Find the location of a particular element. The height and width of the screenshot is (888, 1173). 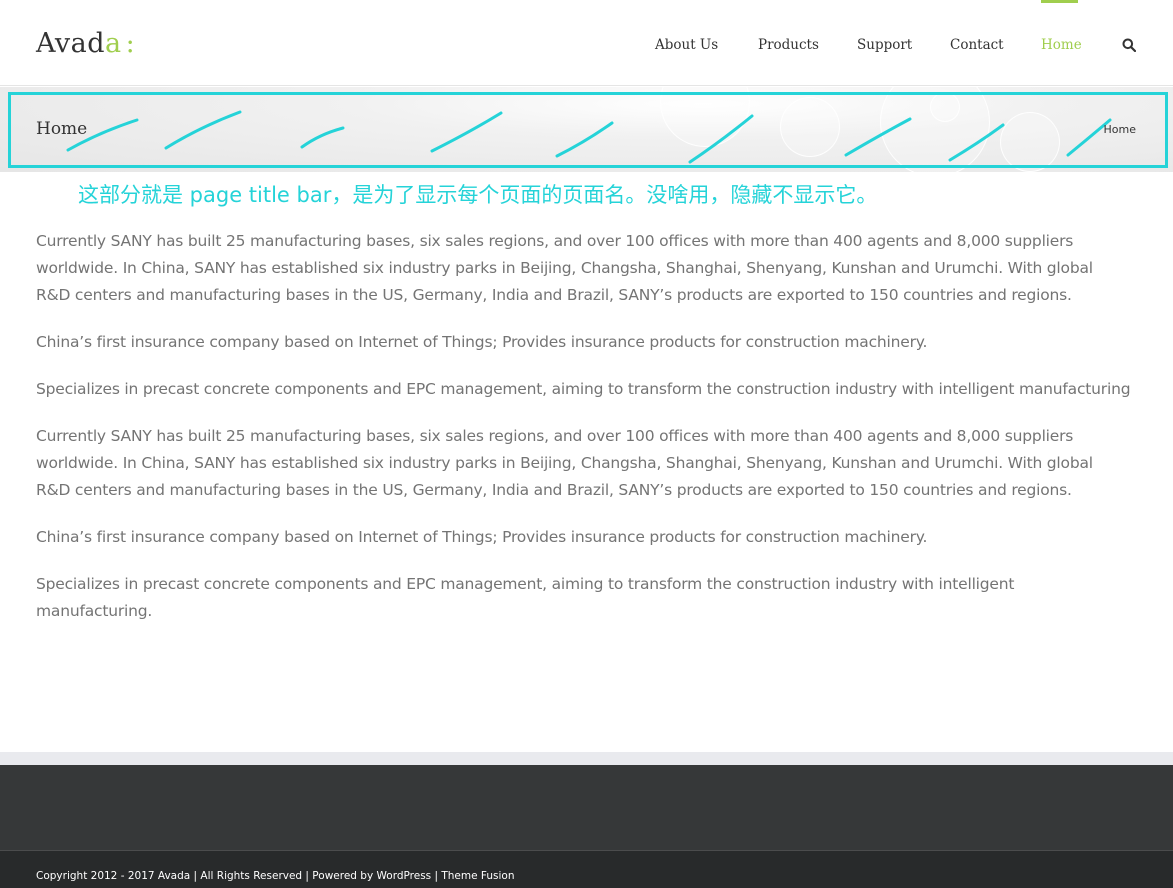

nav-home: Home is located at coordinates (1061, 45).